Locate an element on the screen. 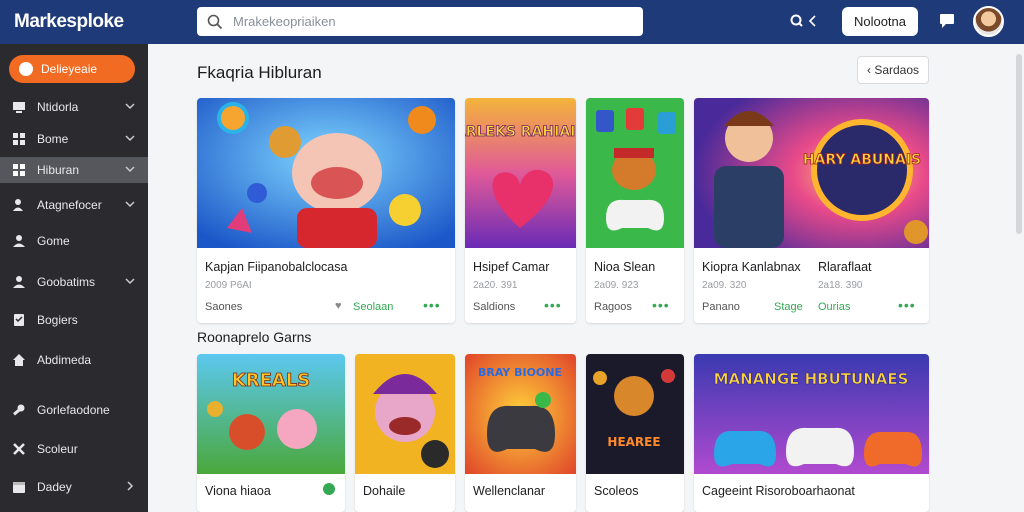 This screenshot has width=1024, height=512. grid-icon is located at coordinates (19, 139).